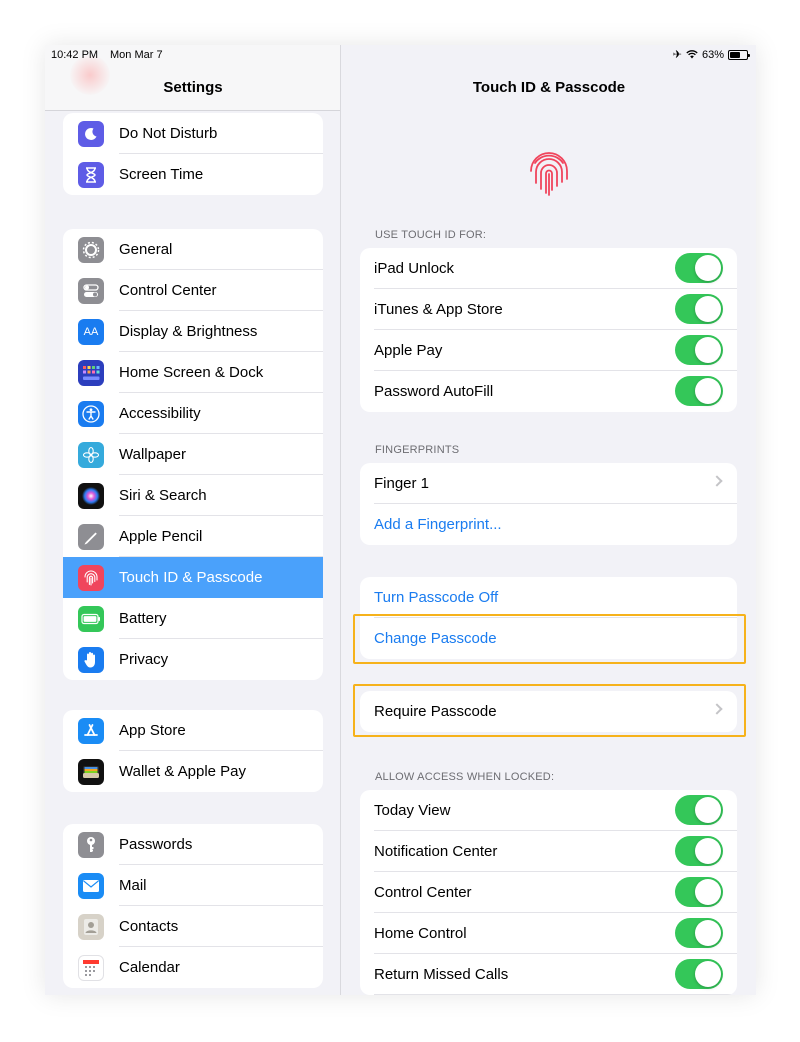 This screenshot has width=800, height=1042. Describe the element at coordinates (75, 55) in the screenshot. I see `status-time: 10:42 PM` at that location.